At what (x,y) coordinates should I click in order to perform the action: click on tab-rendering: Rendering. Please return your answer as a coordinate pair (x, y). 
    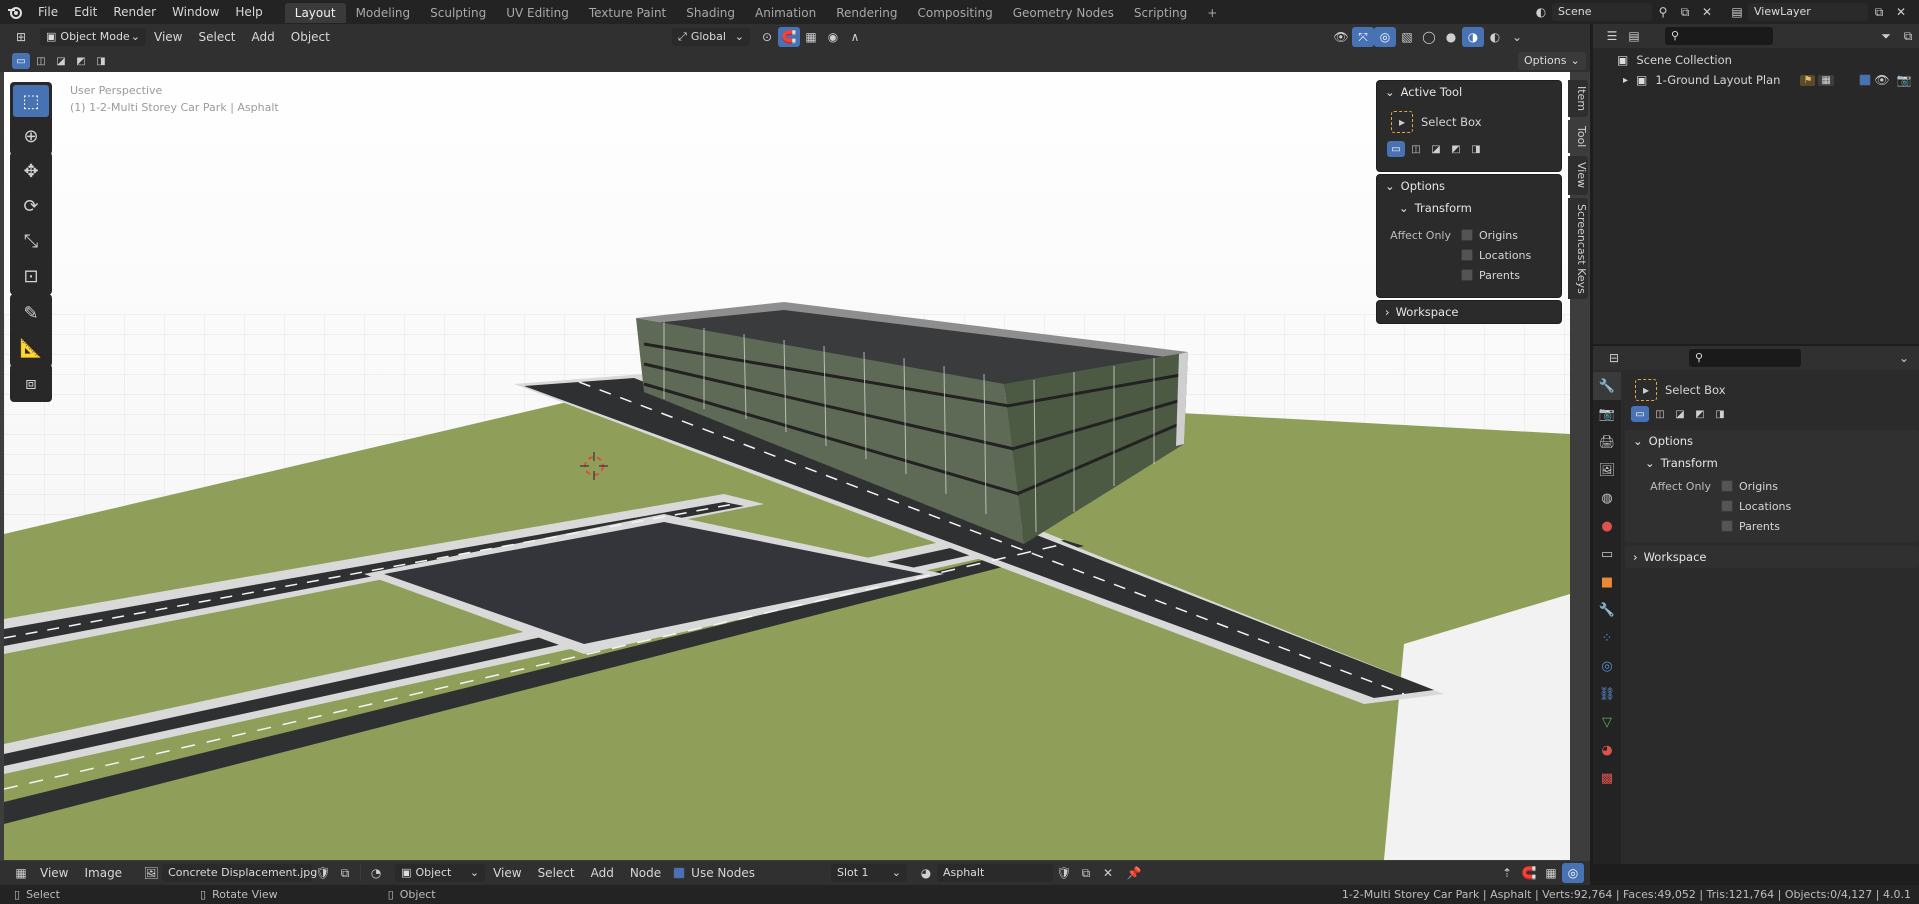
    Looking at the image, I should click on (866, 13).